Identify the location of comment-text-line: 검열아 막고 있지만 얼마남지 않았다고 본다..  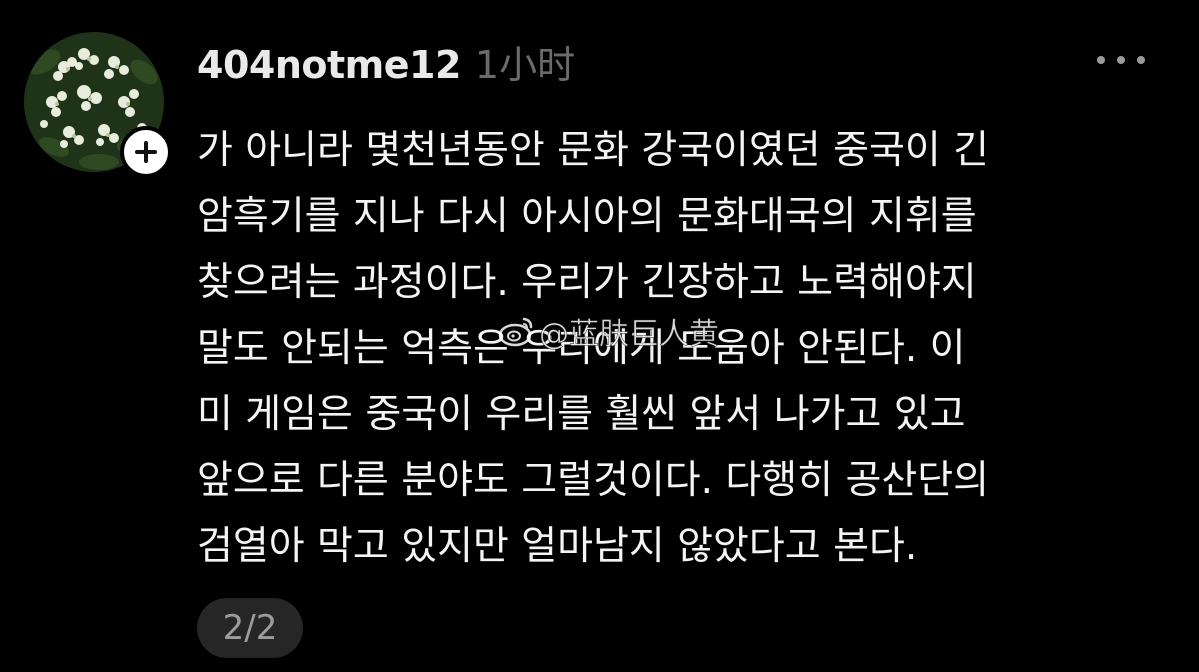
(557, 546).